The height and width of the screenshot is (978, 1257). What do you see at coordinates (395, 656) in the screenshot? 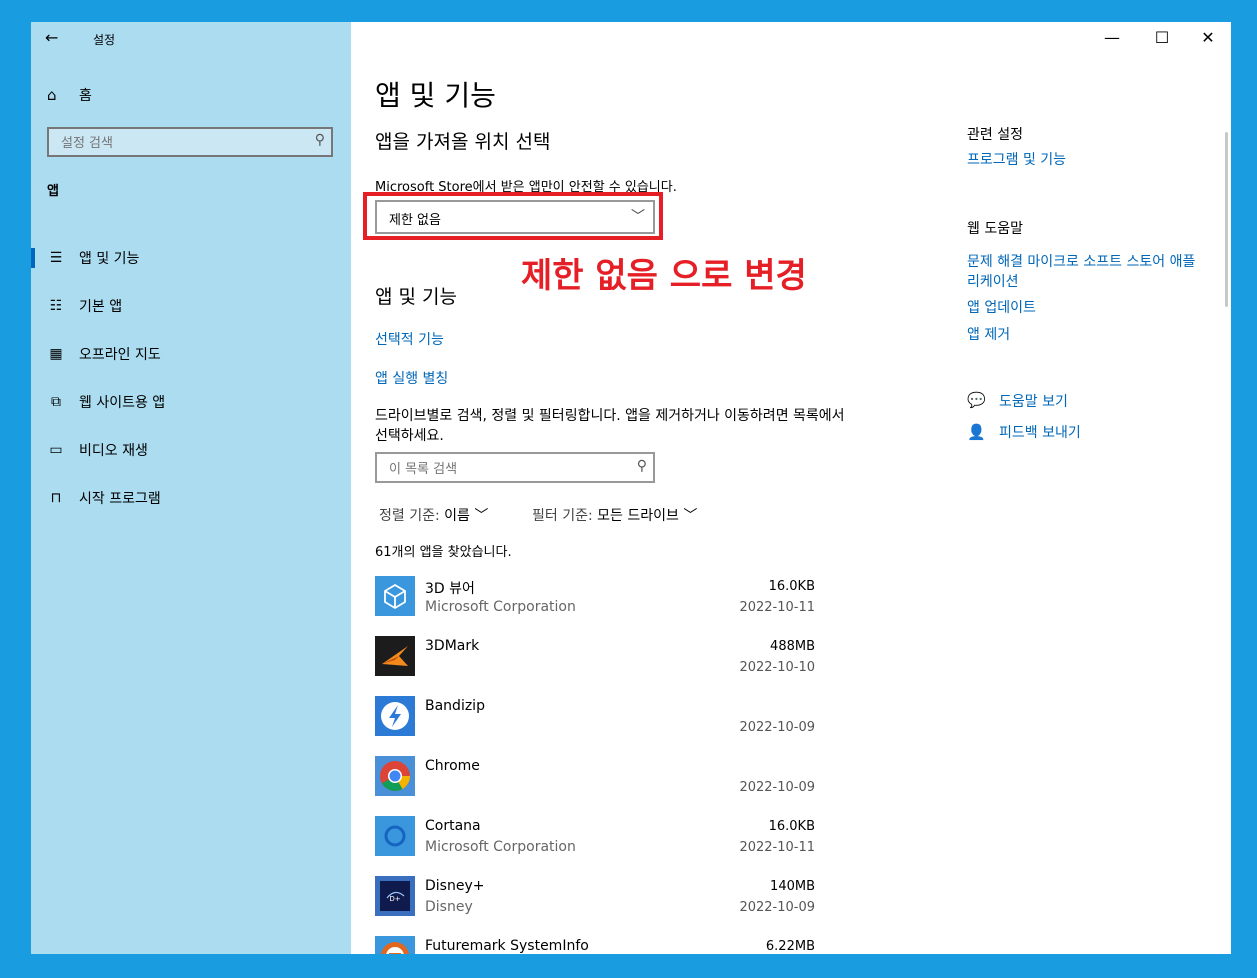
I see `3dmark-icon` at bounding box center [395, 656].